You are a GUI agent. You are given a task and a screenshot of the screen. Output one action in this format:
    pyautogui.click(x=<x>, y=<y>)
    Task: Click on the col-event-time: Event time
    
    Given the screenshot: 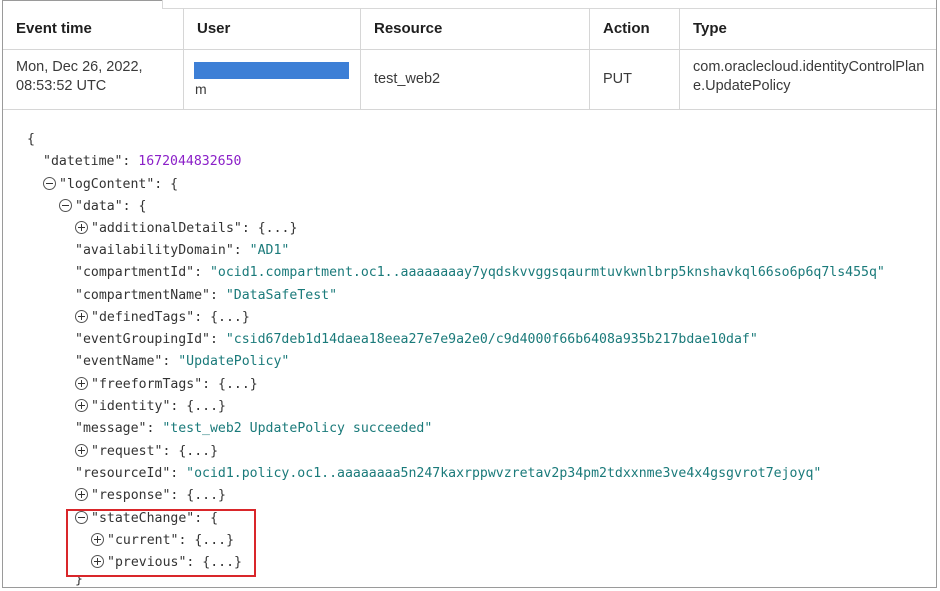 What is the action you would take?
    pyautogui.click(x=93, y=28)
    